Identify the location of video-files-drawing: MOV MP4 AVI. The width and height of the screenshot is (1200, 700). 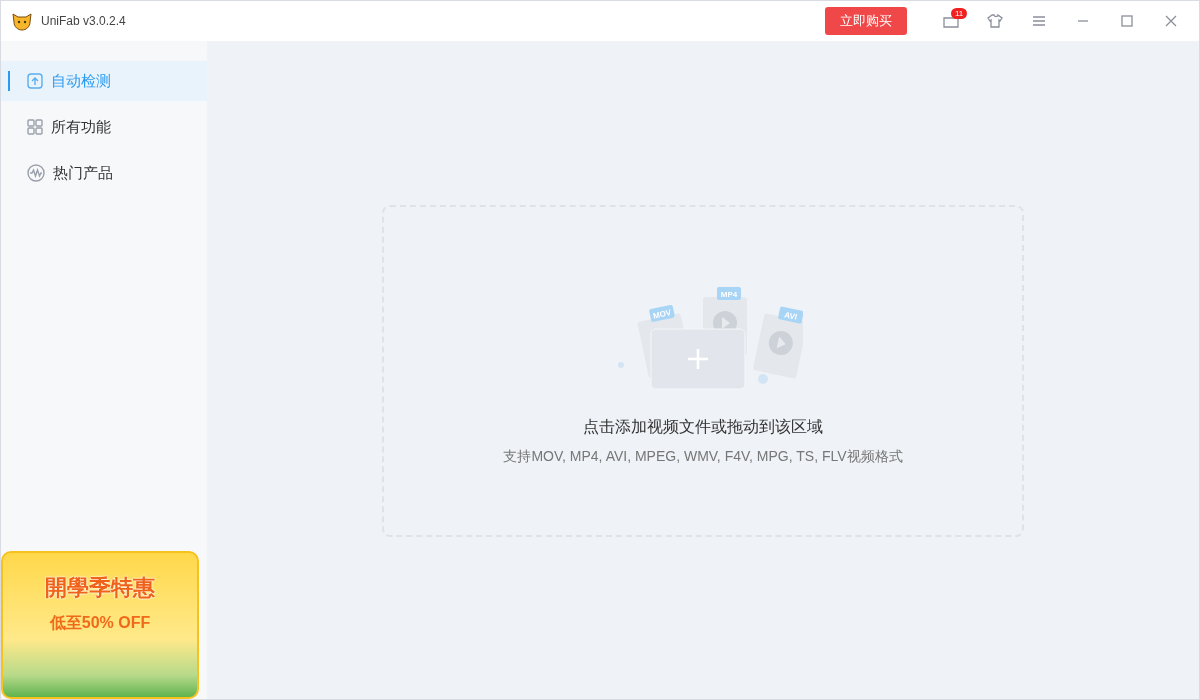
(703, 337).